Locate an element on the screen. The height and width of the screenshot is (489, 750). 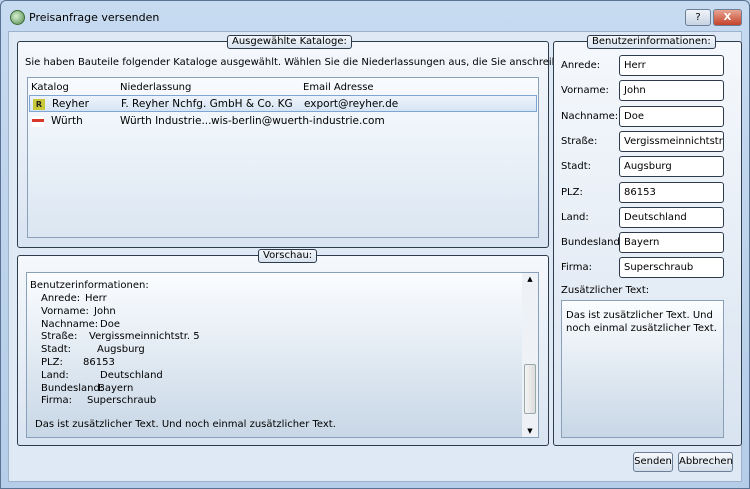
preview-line-label: Straße: is located at coordinates (59, 337).